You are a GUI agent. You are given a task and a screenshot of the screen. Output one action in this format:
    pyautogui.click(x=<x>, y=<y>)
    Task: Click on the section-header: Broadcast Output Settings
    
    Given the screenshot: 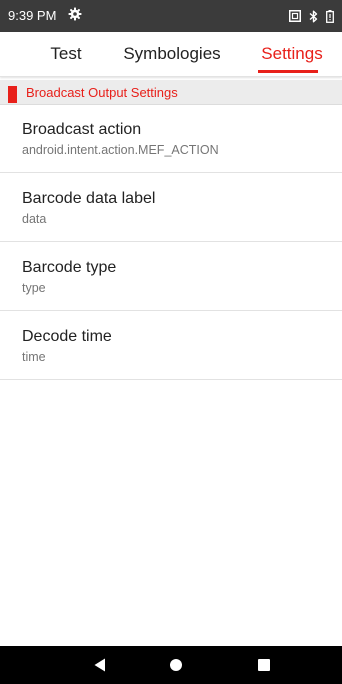 What is the action you would take?
    pyautogui.click(x=171, y=92)
    